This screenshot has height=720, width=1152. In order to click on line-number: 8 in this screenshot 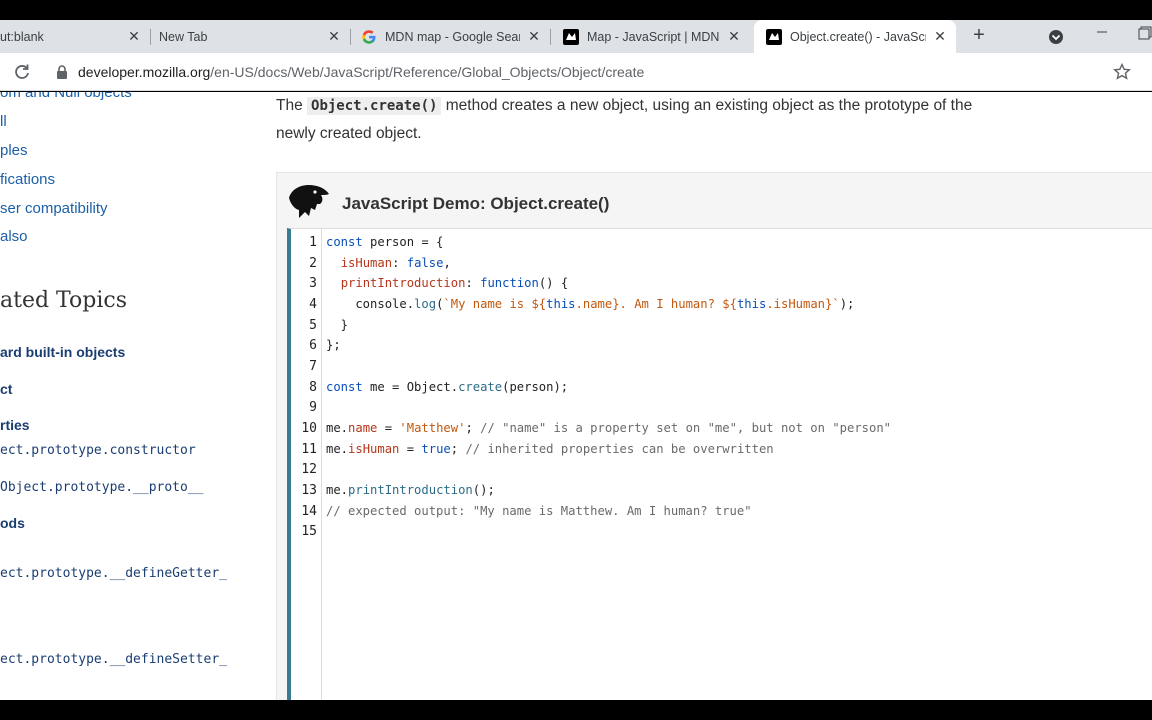, I will do `click(313, 387)`.